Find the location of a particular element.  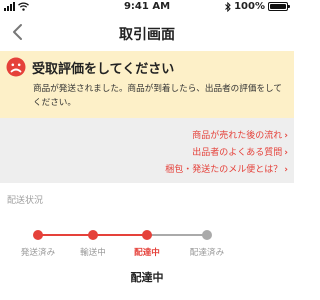

help-link-label: 商品が売れた後の流れ is located at coordinates (237, 136).